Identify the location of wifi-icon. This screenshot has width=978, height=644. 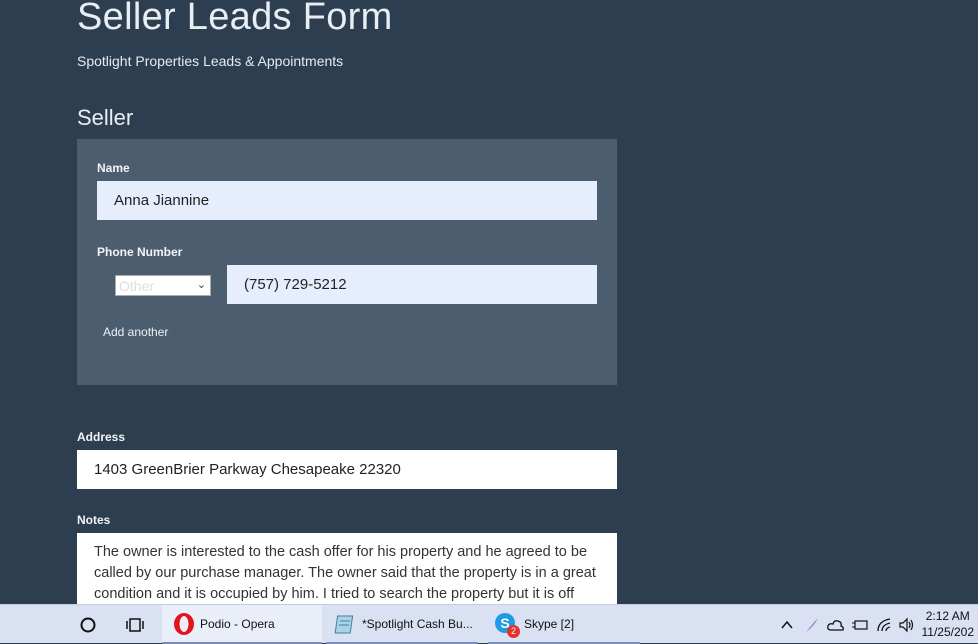
(884, 624).